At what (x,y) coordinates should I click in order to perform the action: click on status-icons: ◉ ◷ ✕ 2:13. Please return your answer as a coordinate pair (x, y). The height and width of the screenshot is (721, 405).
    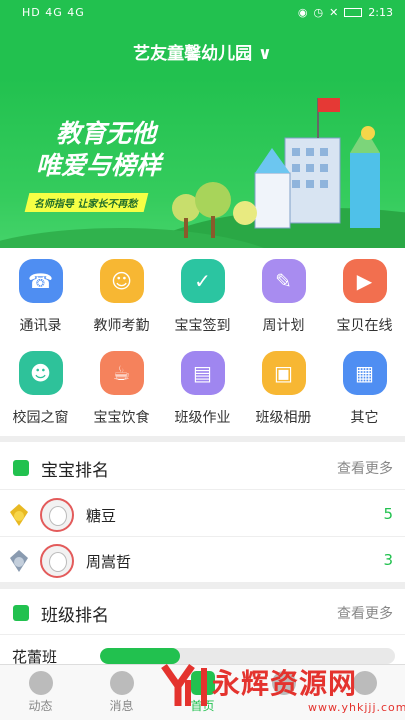
    Looking at the image, I should click on (345, 12).